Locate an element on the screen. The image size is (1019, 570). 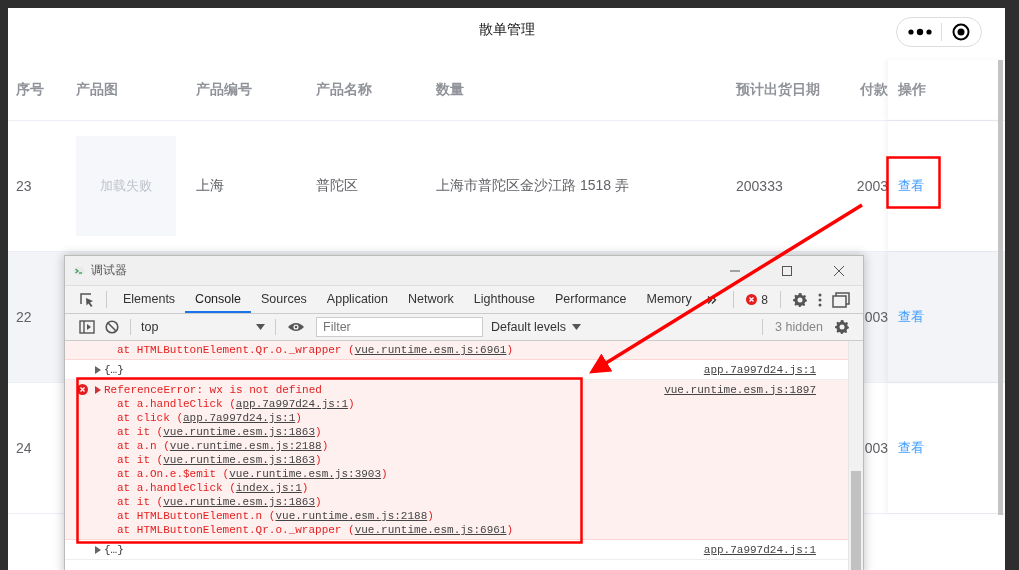
column-header: 数量 is located at coordinates (450, 90).